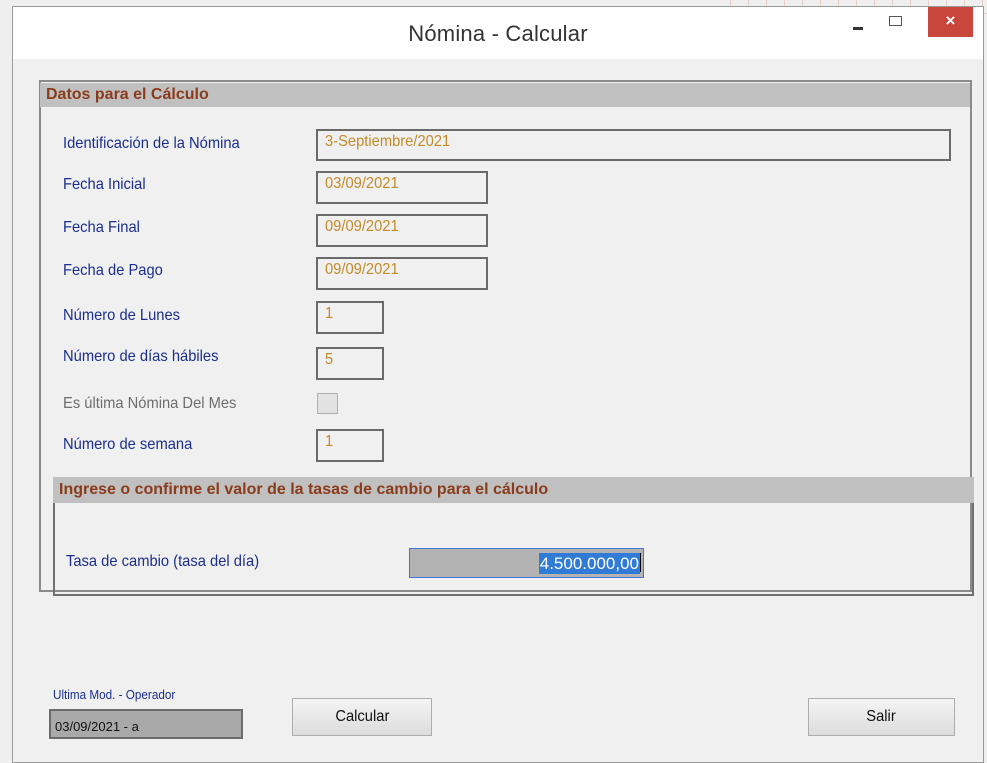  I want to click on maximize-button, so click(896, 21).